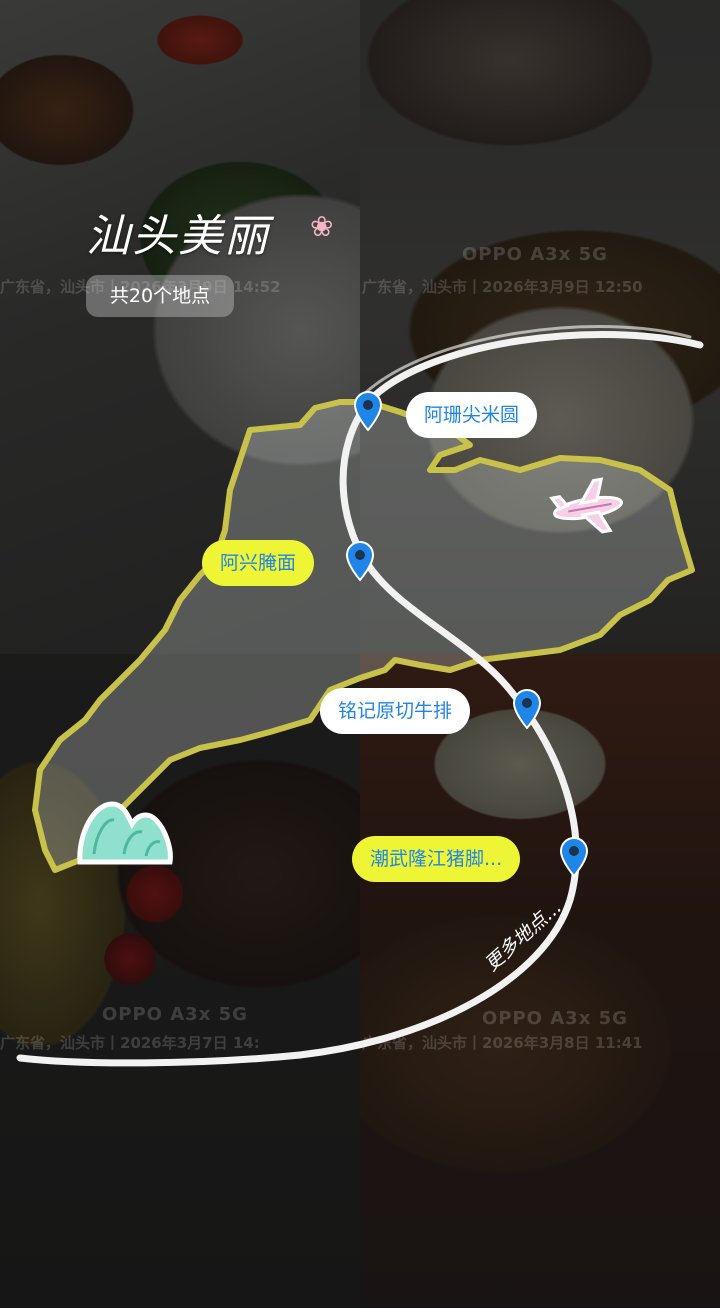 Image resolution: width=720 pixels, height=1308 pixels. What do you see at coordinates (258, 563) in the screenshot?
I see `place-label-2: 阿兴腌面` at bounding box center [258, 563].